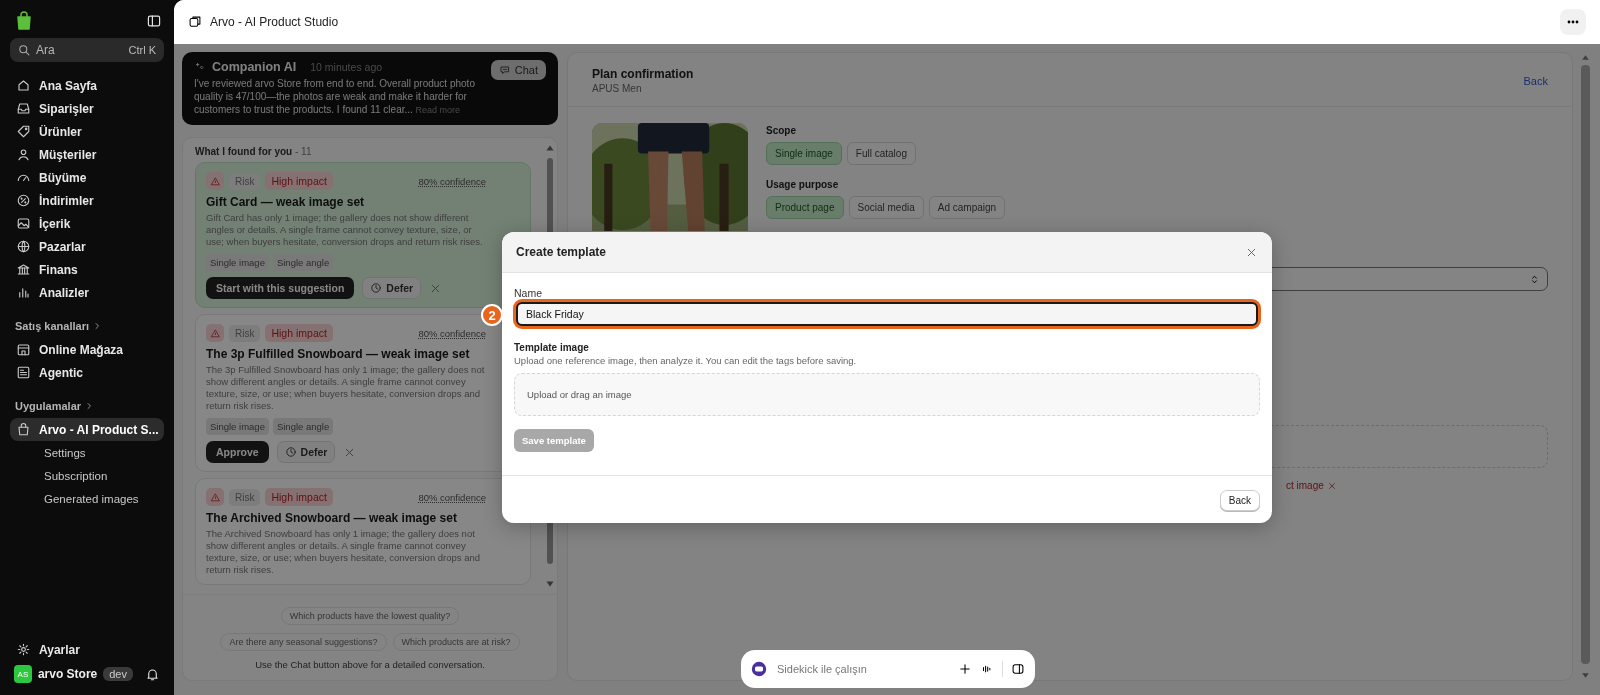  What do you see at coordinates (552, 347) in the screenshot?
I see `field-label: Template image` at bounding box center [552, 347].